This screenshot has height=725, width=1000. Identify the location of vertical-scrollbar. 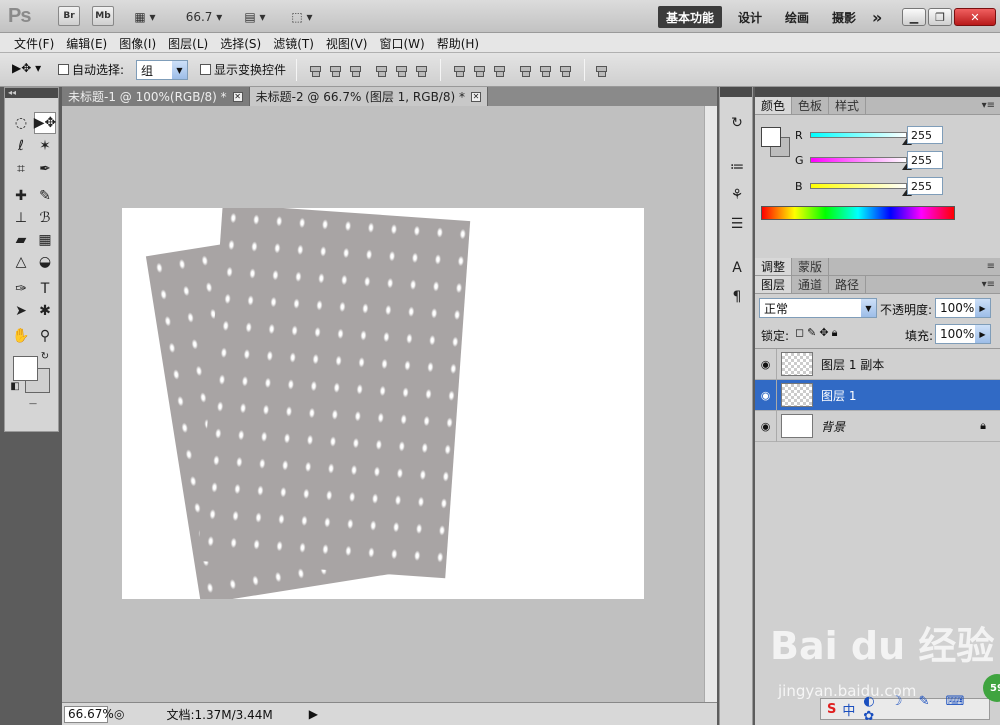
(710, 404).